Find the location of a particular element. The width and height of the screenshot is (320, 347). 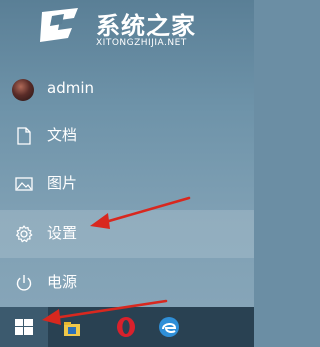

start-item-label: 文档 is located at coordinates (62, 135).